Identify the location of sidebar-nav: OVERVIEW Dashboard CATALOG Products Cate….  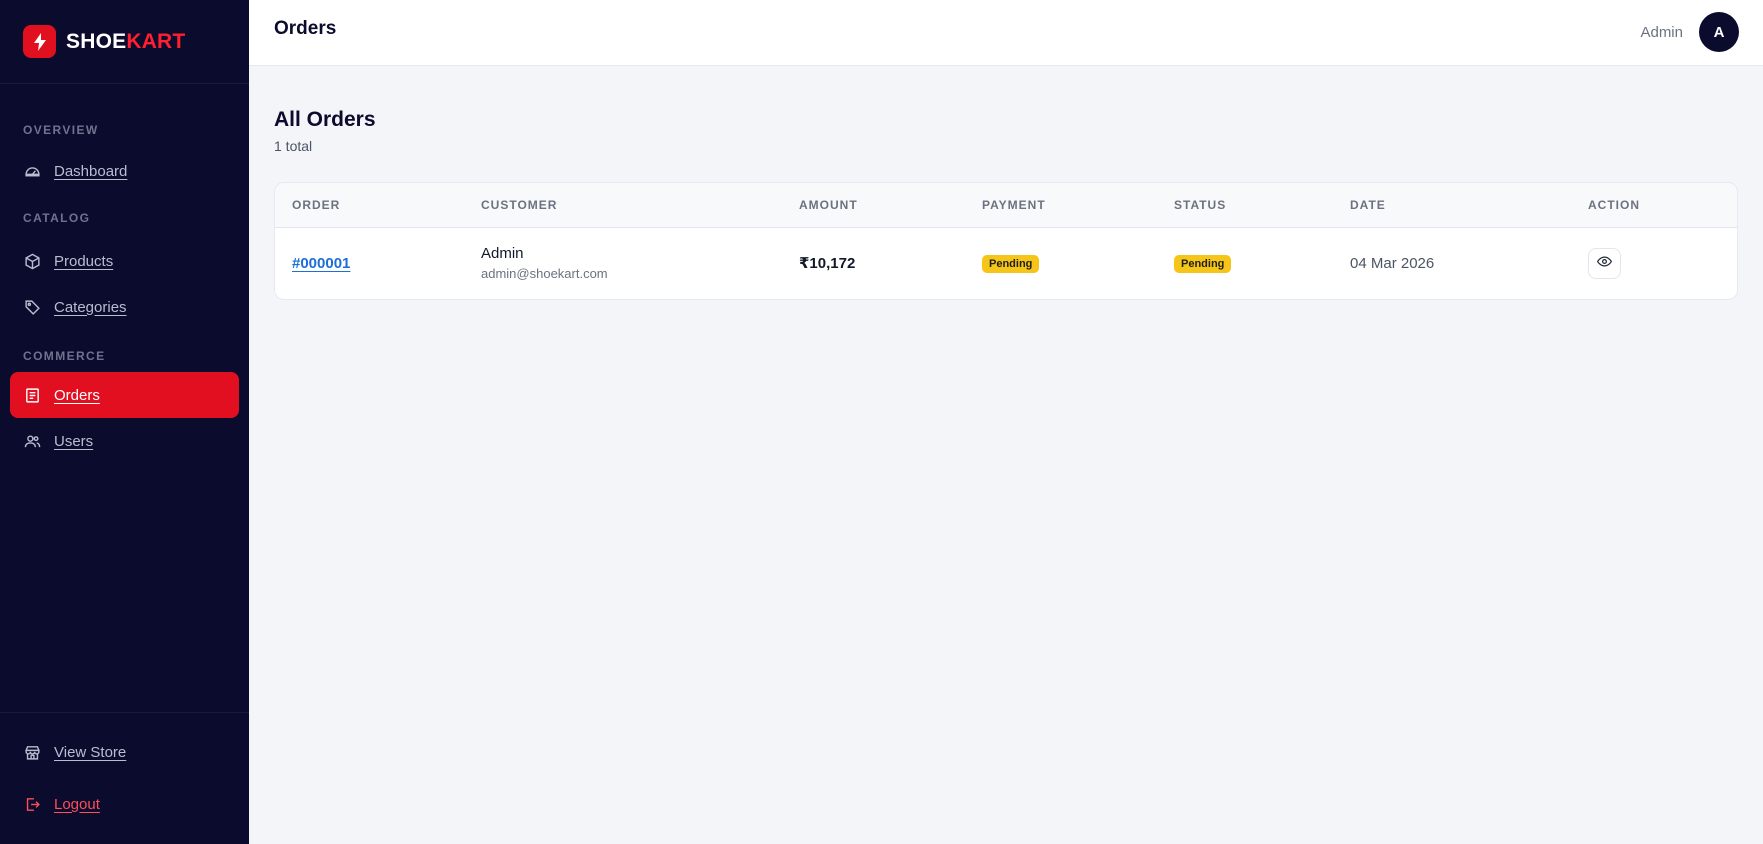
(124, 398).